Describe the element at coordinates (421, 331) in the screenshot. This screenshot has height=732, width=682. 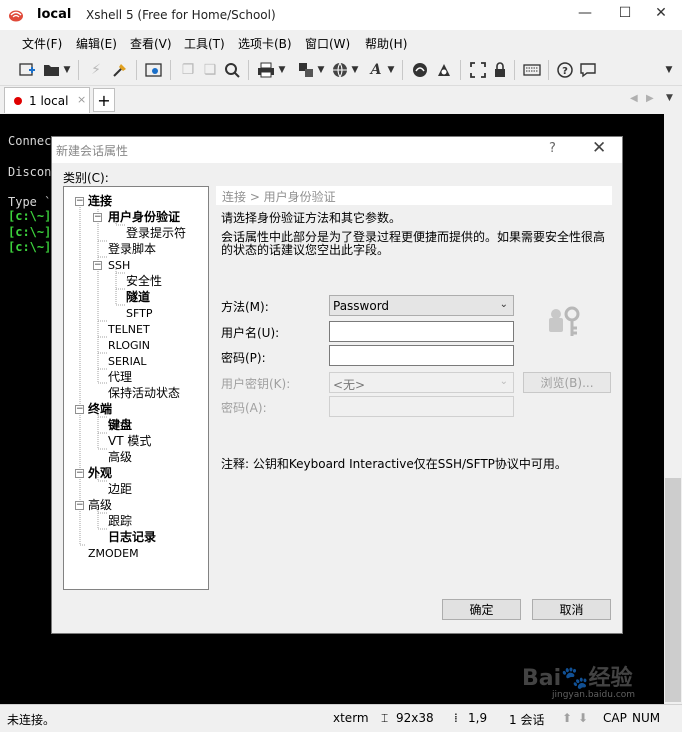
I see `username-field` at that location.